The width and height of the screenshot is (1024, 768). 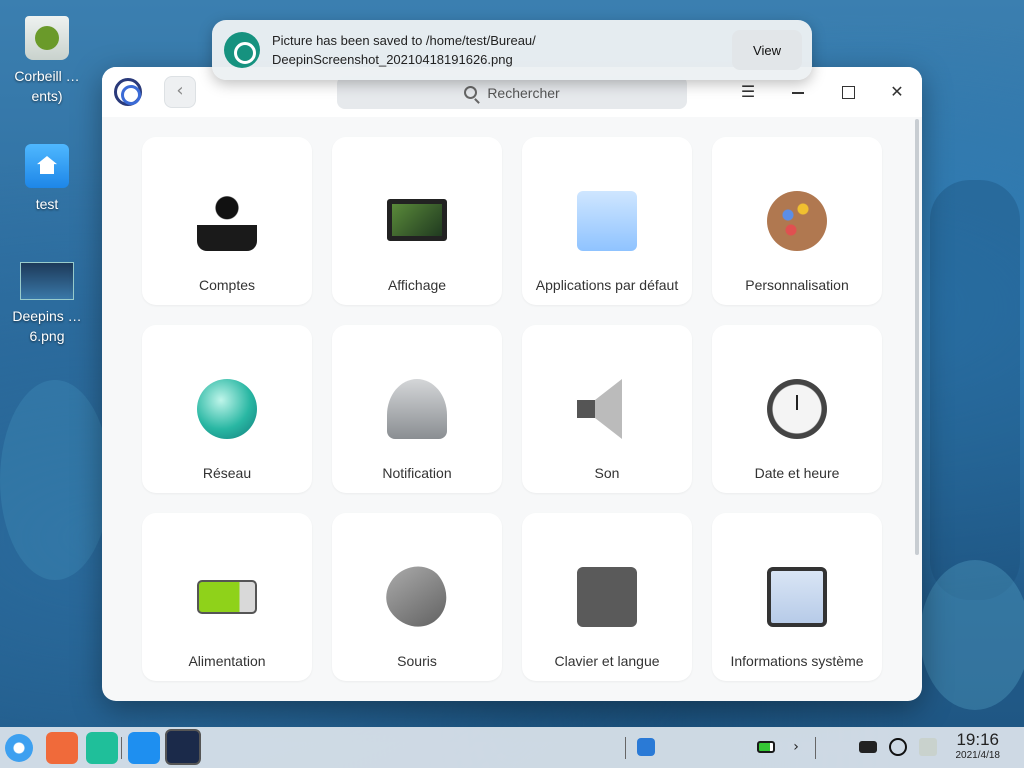 What do you see at coordinates (848, 92) in the screenshot?
I see `maximize-button` at bounding box center [848, 92].